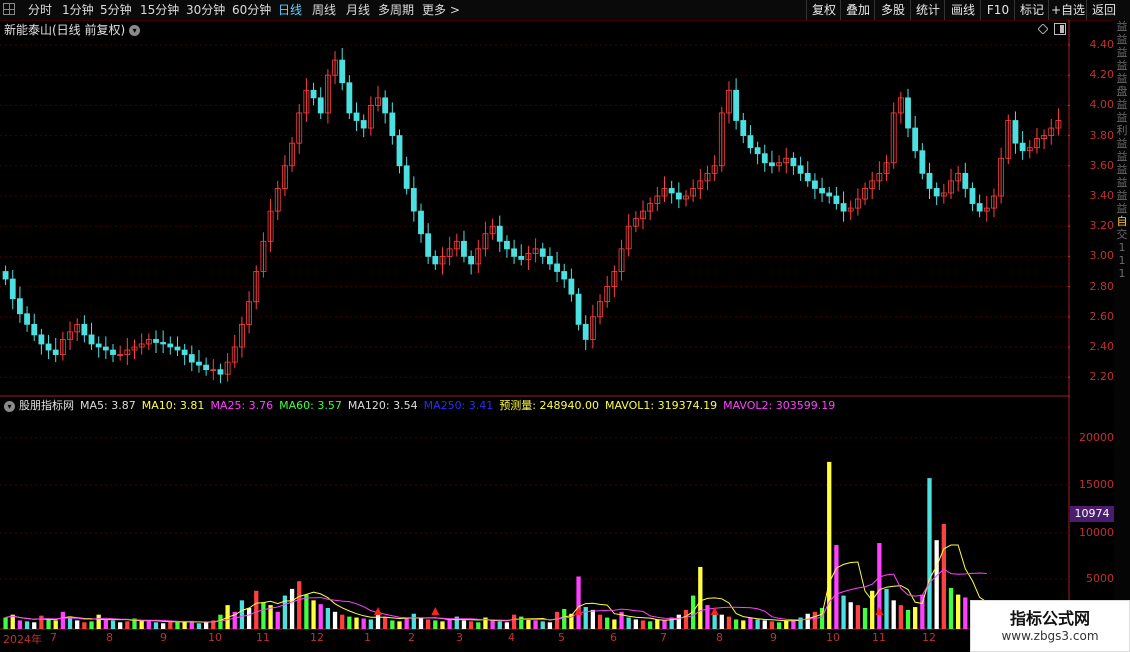 The width and height of the screenshot is (1130, 652). What do you see at coordinates (962, 10) in the screenshot?
I see `toolbar-right-button-4: 画线` at bounding box center [962, 10].